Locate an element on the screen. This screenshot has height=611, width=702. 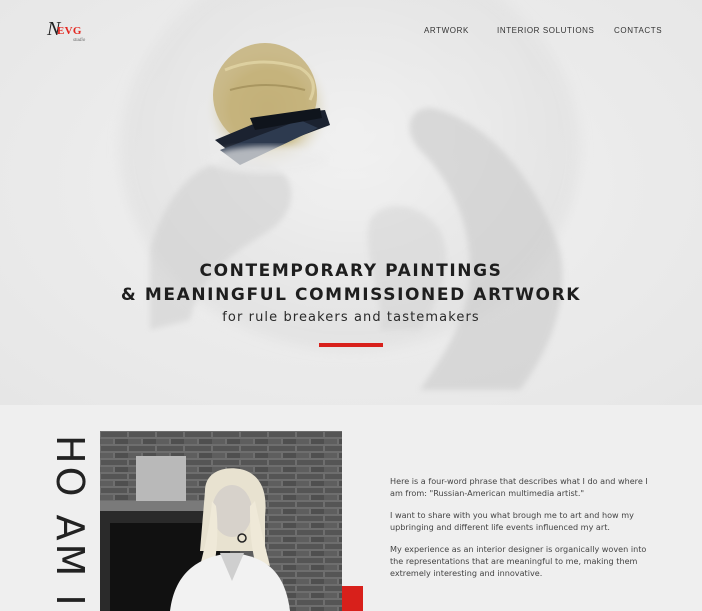
portrait-photo is located at coordinates (221, 521).